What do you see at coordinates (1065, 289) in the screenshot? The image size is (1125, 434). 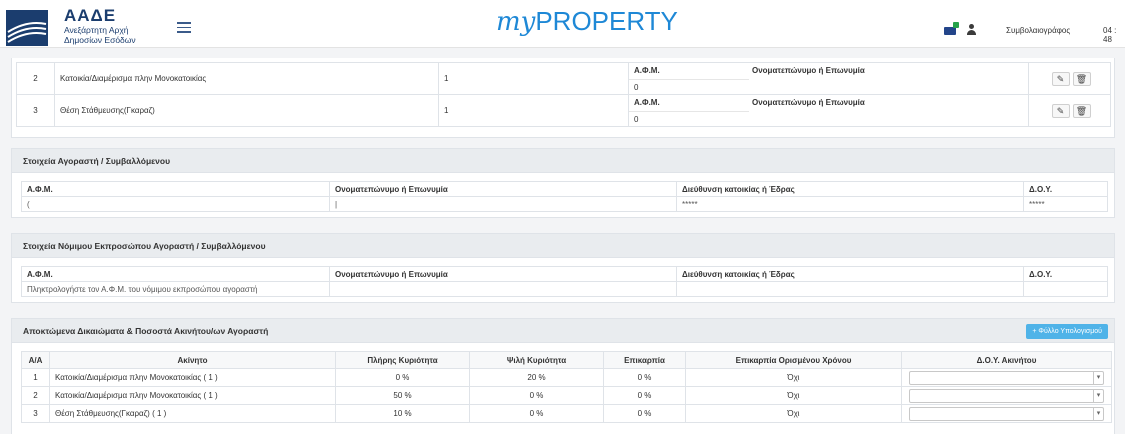 I see `legal-rep-doy-field` at bounding box center [1065, 289].